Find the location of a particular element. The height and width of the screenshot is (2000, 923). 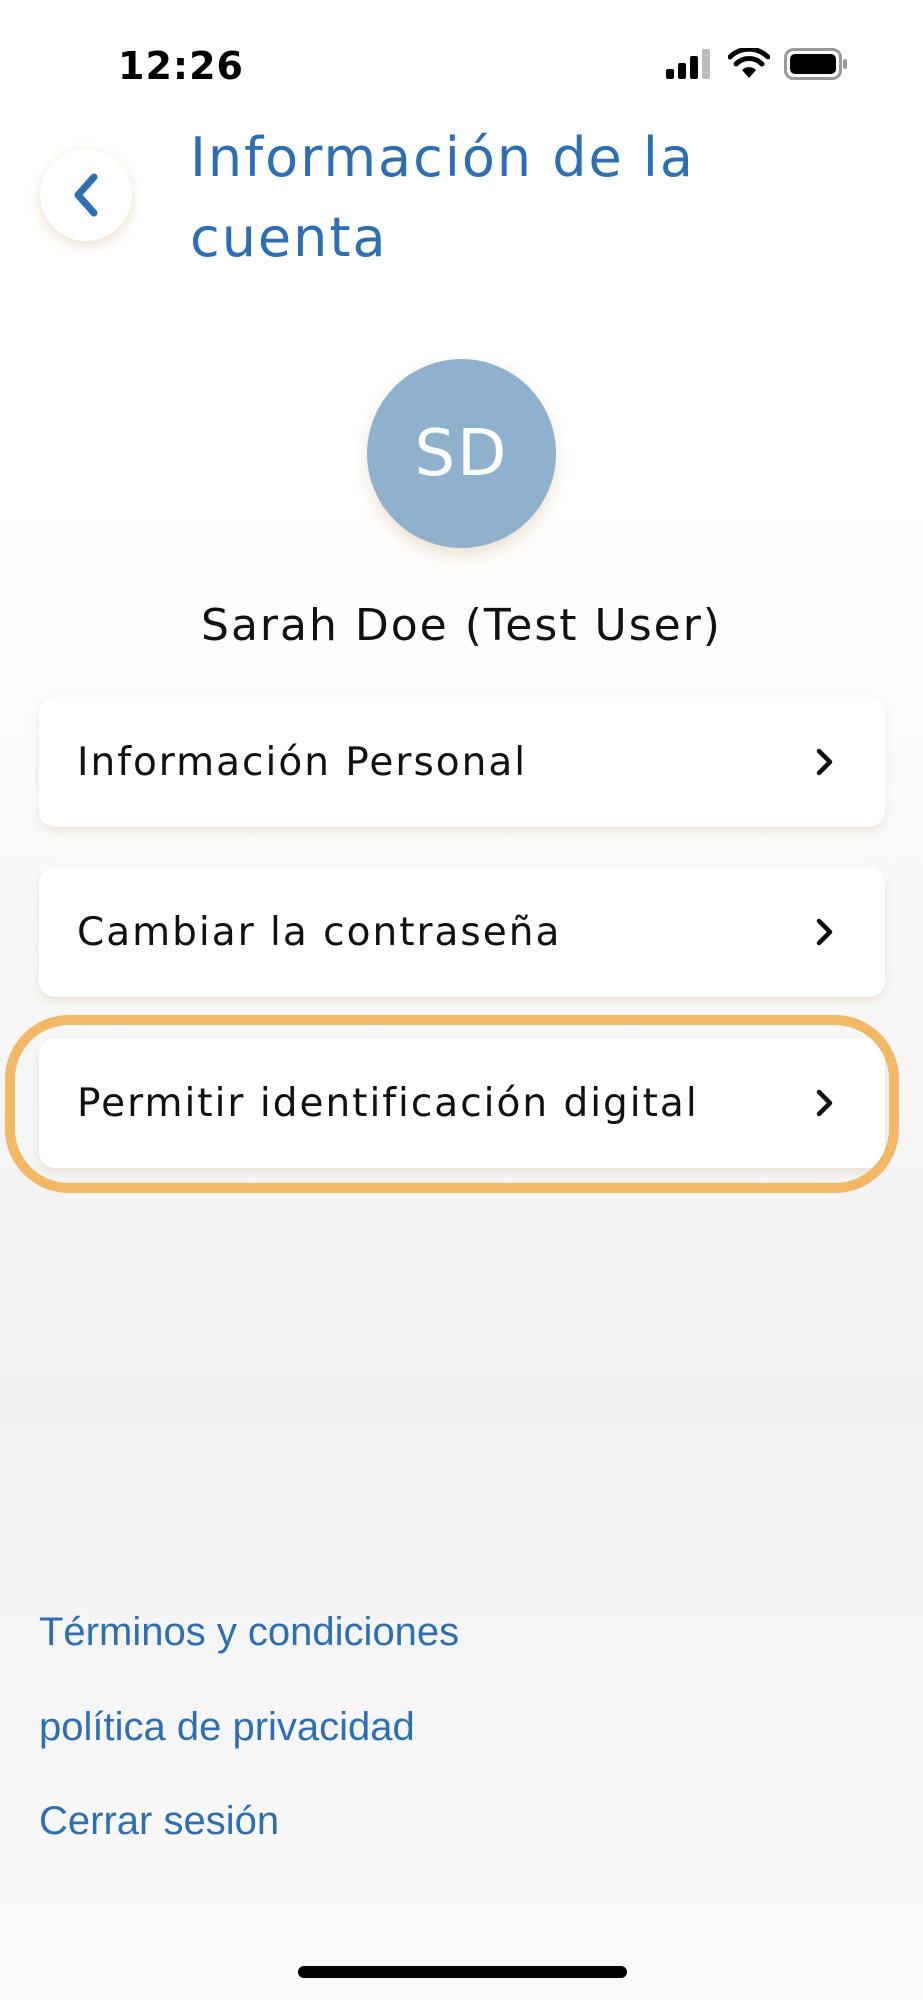

back-button is located at coordinates (86, 195).